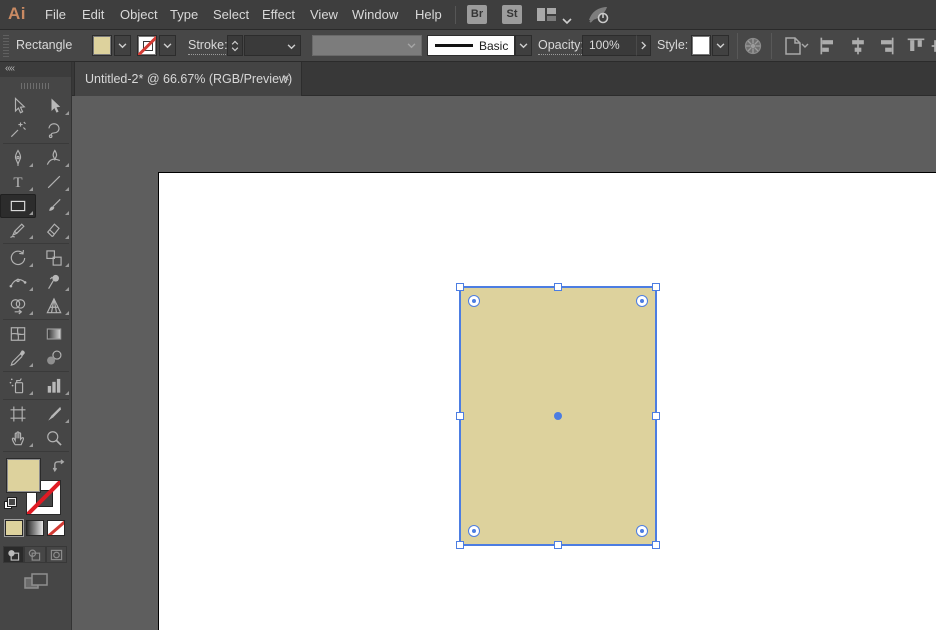 The image size is (936, 630). Describe the element at coordinates (184, 15) in the screenshot. I see `menu-type: Type` at that location.